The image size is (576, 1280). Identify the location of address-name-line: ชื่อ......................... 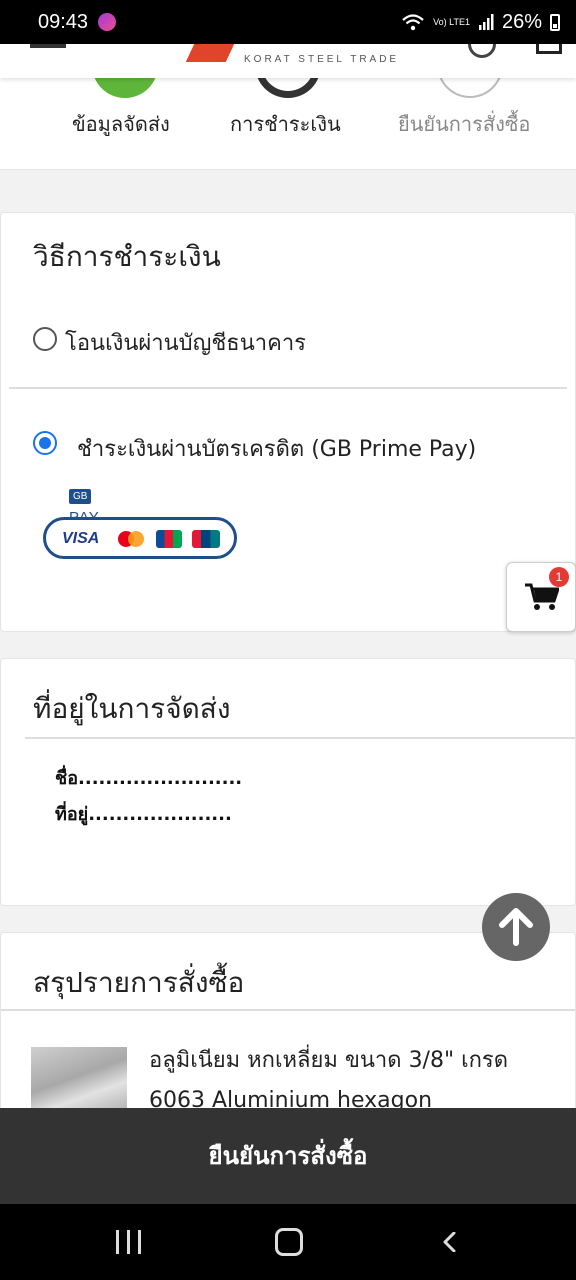
(149, 778).